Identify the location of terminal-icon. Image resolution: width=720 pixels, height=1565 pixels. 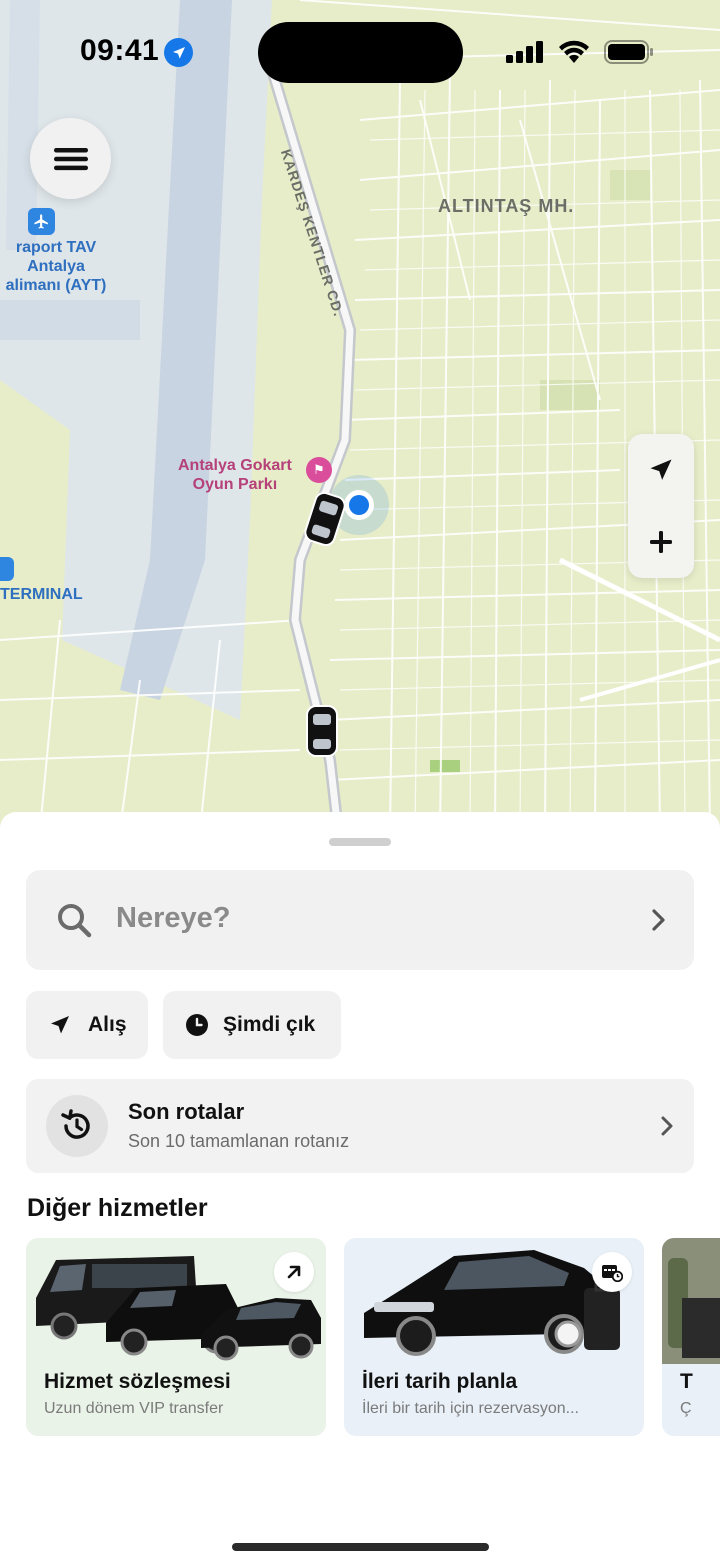
(7, 569).